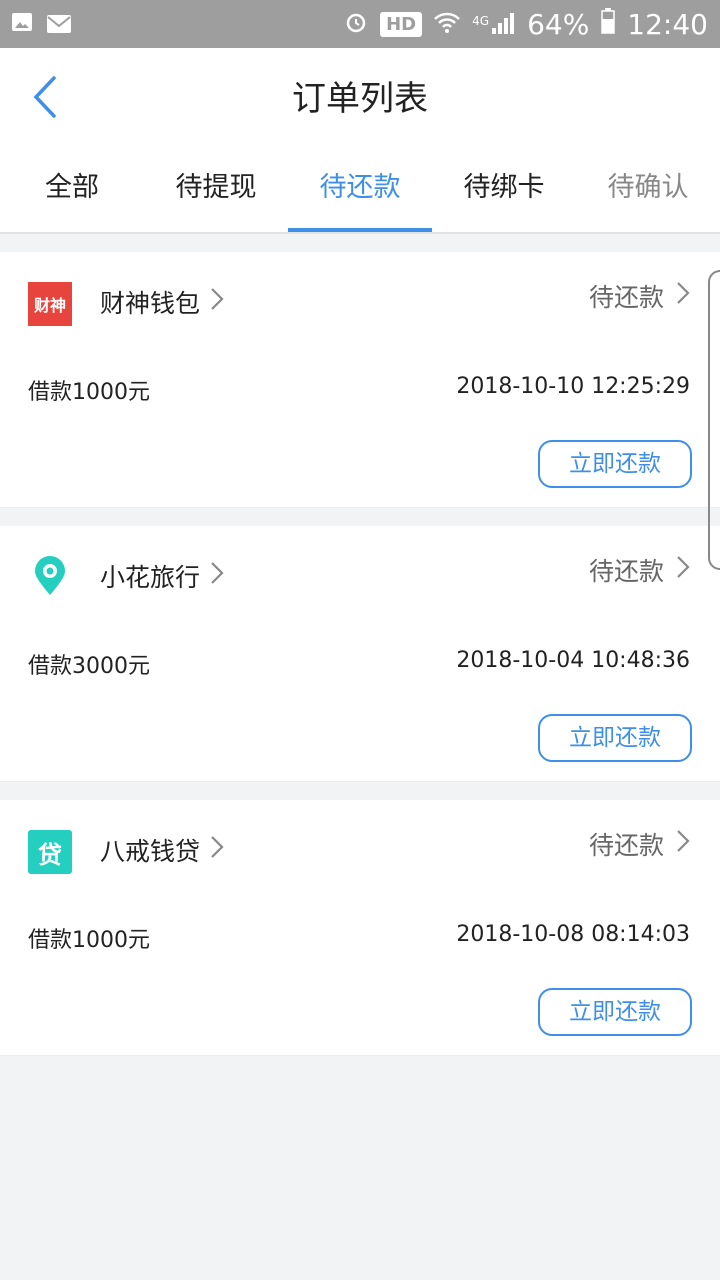 Image resolution: width=720 pixels, height=1280 pixels. I want to click on map-pin-icon, so click(50, 578).